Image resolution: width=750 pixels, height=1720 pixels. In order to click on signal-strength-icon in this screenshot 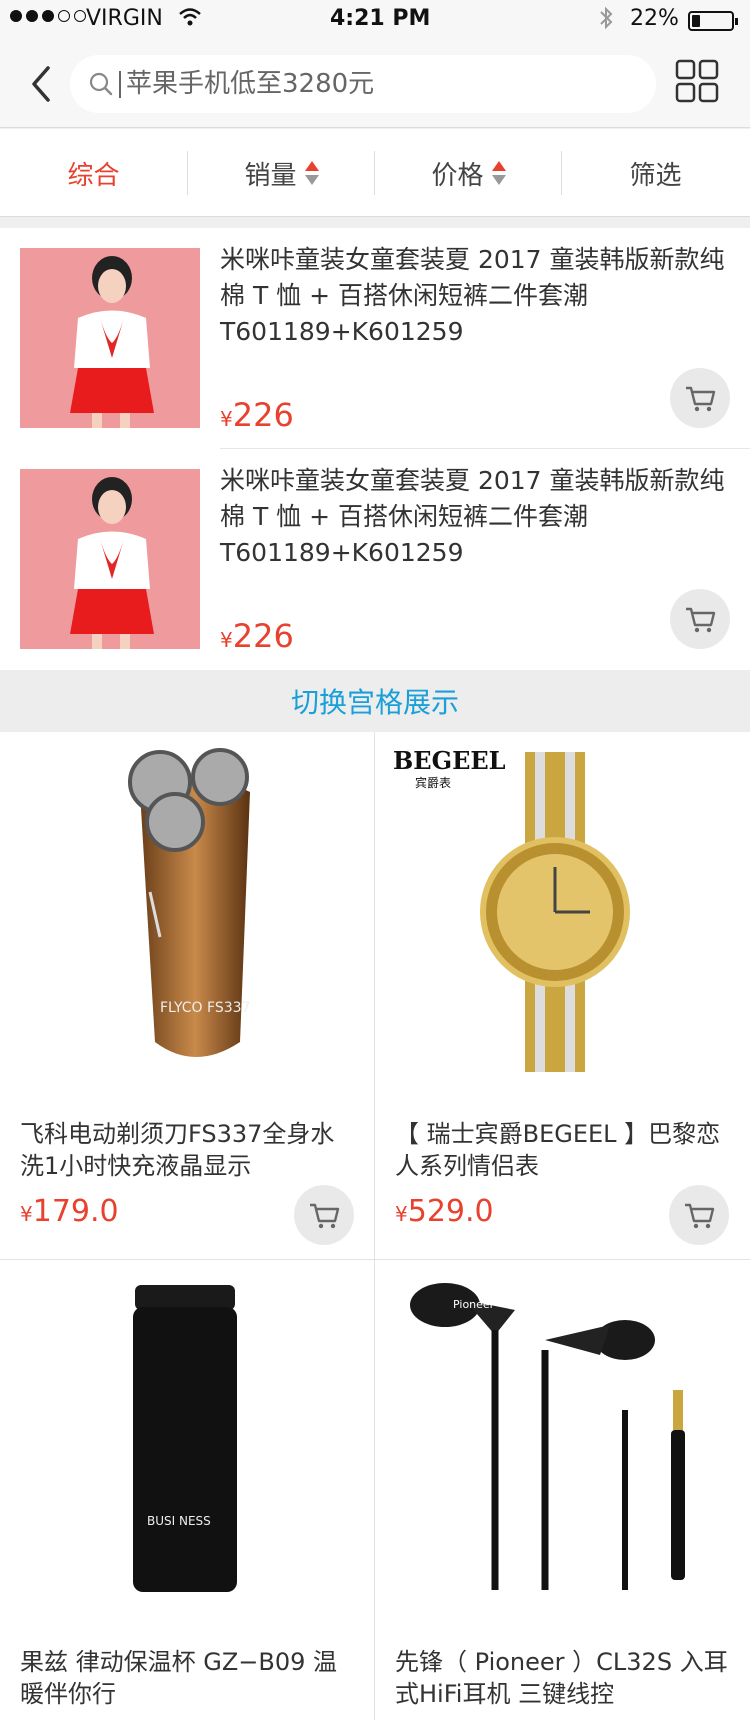, I will do `click(48, 16)`.